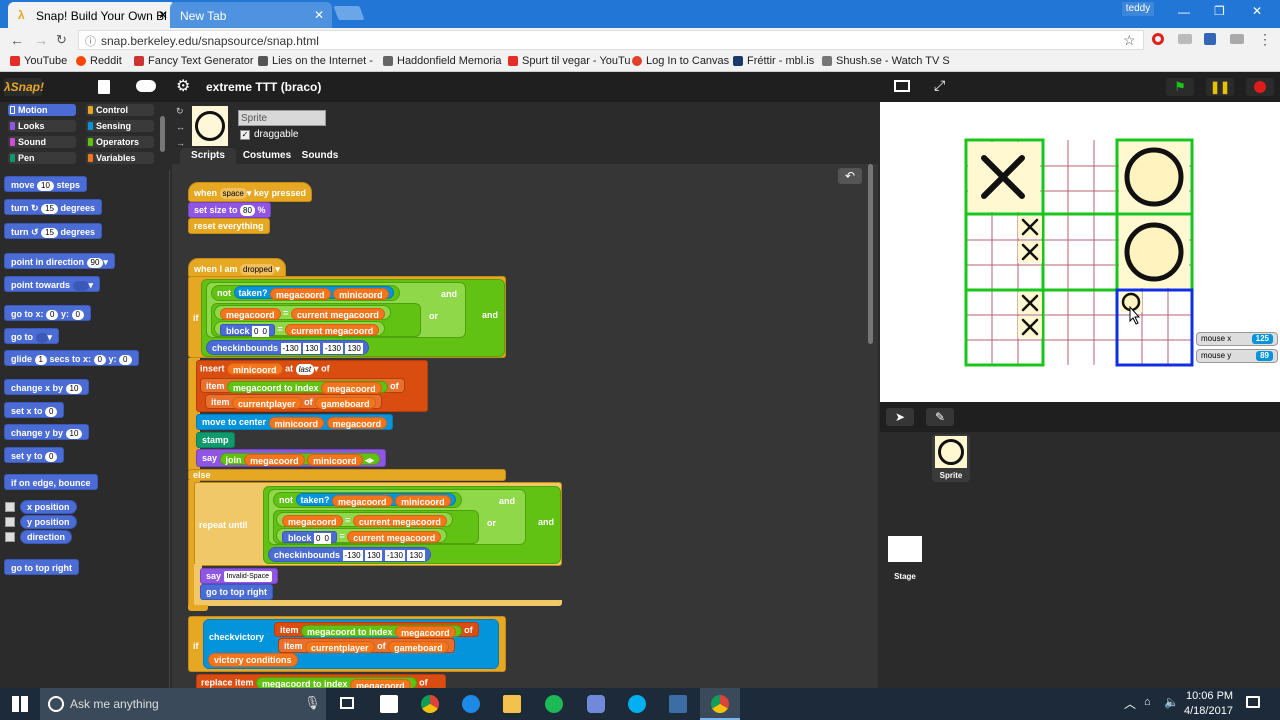 The height and width of the screenshot is (720, 1280). What do you see at coordinates (245, 135) in the screenshot?
I see `draggable-checkbox: ✓` at bounding box center [245, 135].